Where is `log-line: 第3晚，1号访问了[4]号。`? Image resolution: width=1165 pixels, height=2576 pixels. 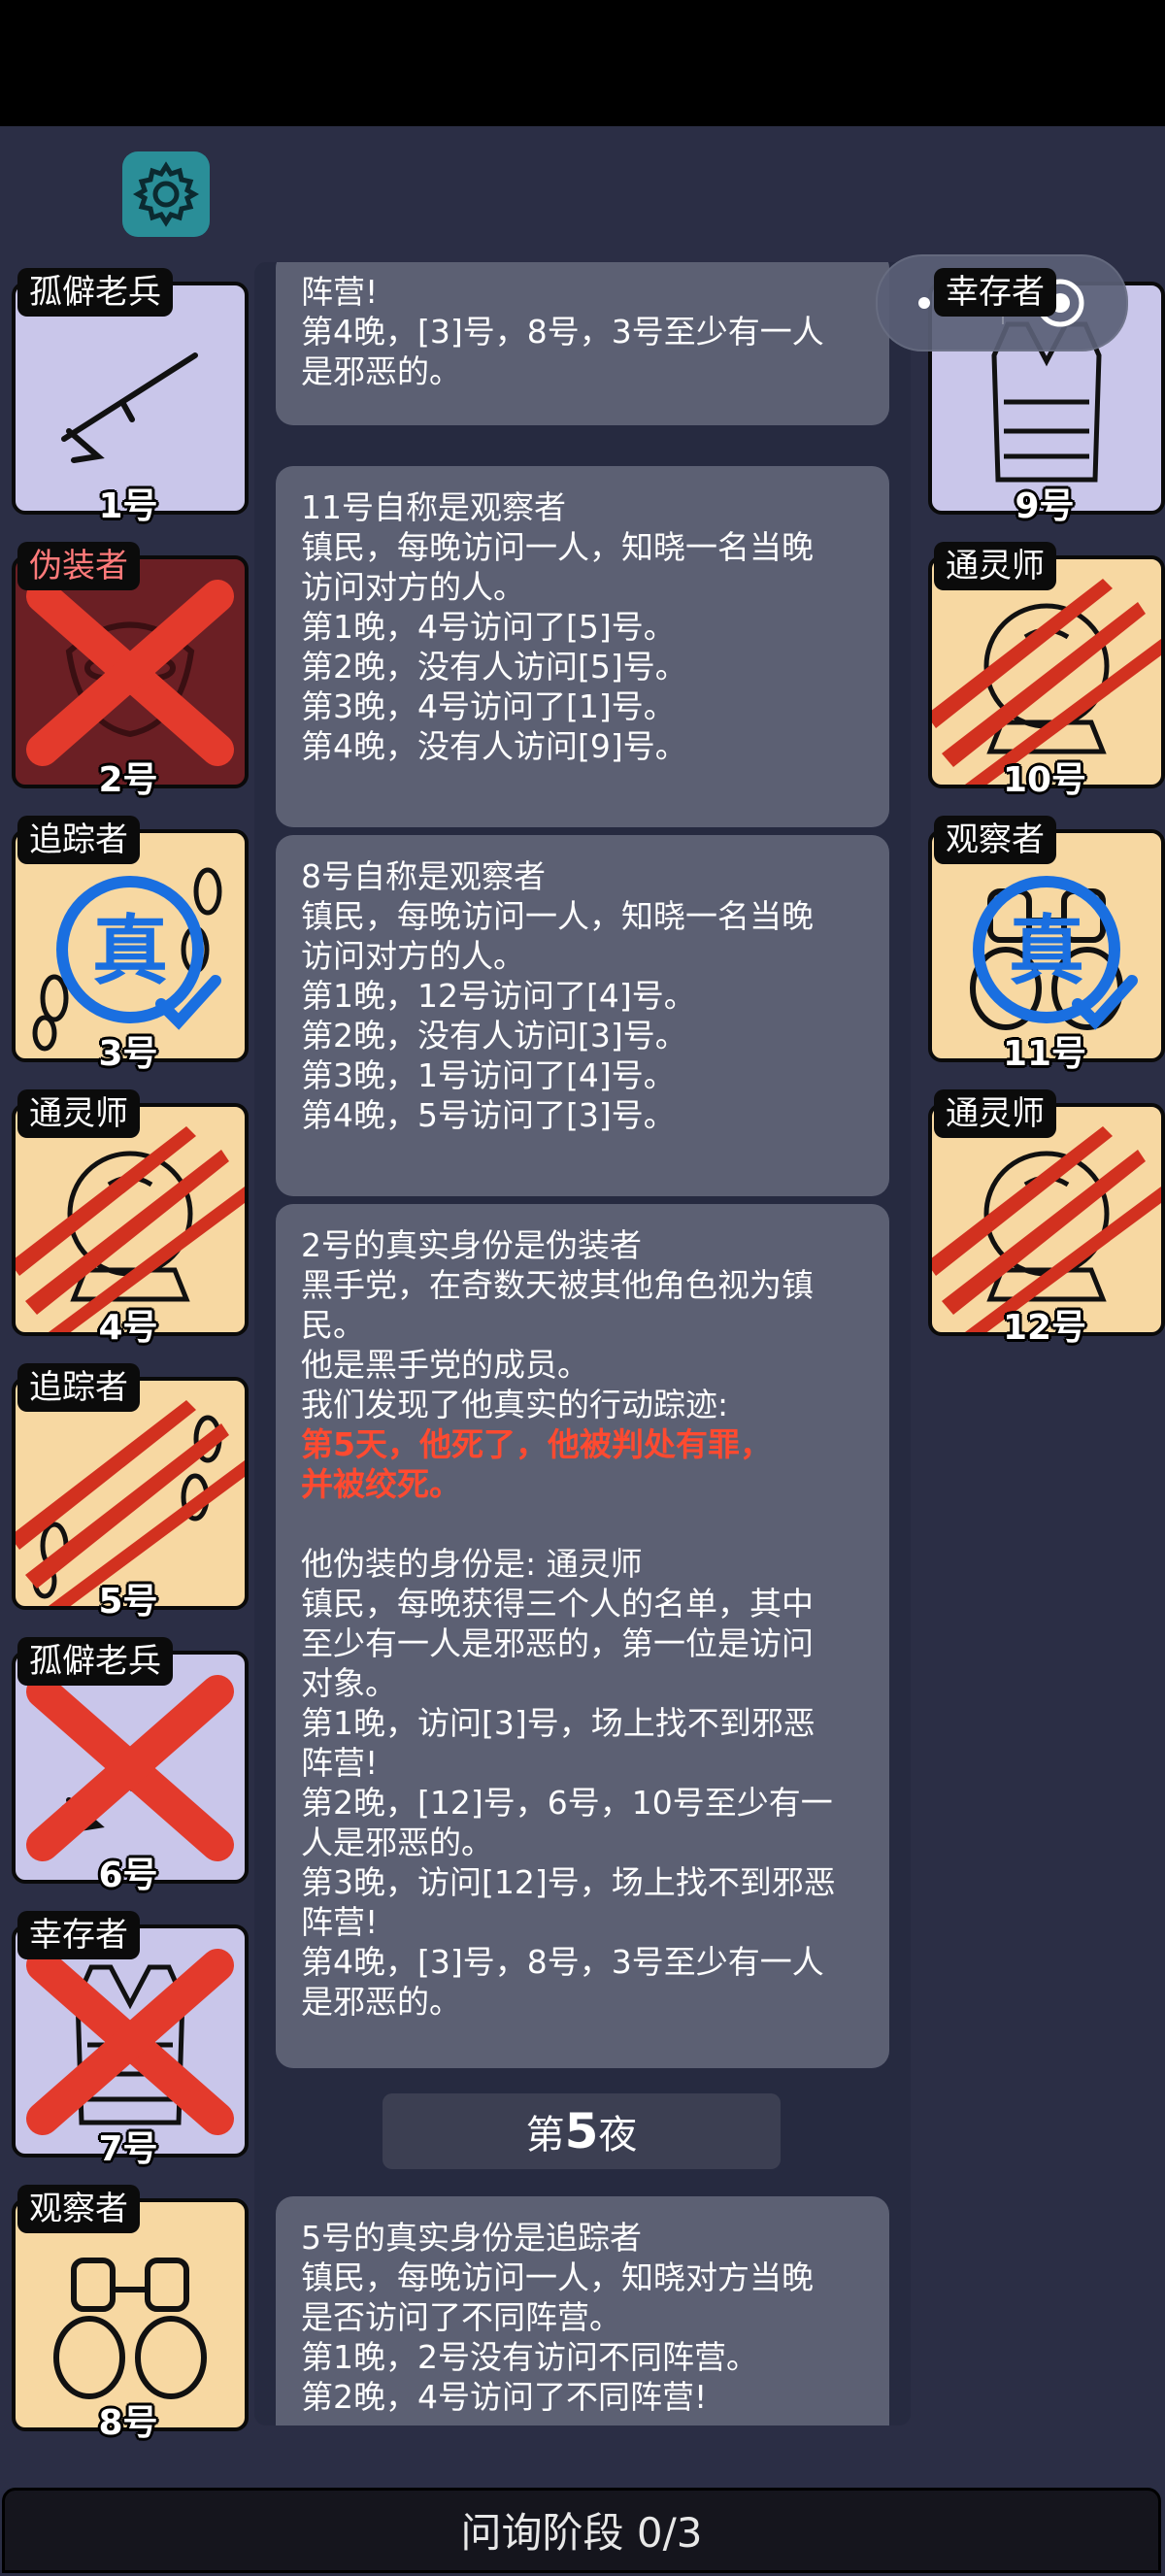
log-line: 第3晚，1号访问了[4]号。 is located at coordinates (488, 1075).